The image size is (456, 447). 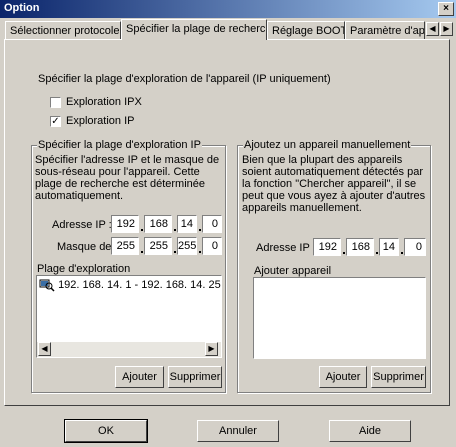 What do you see at coordinates (55, 102) in the screenshot?
I see `ipx-checkbox` at bounding box center [55, 102].